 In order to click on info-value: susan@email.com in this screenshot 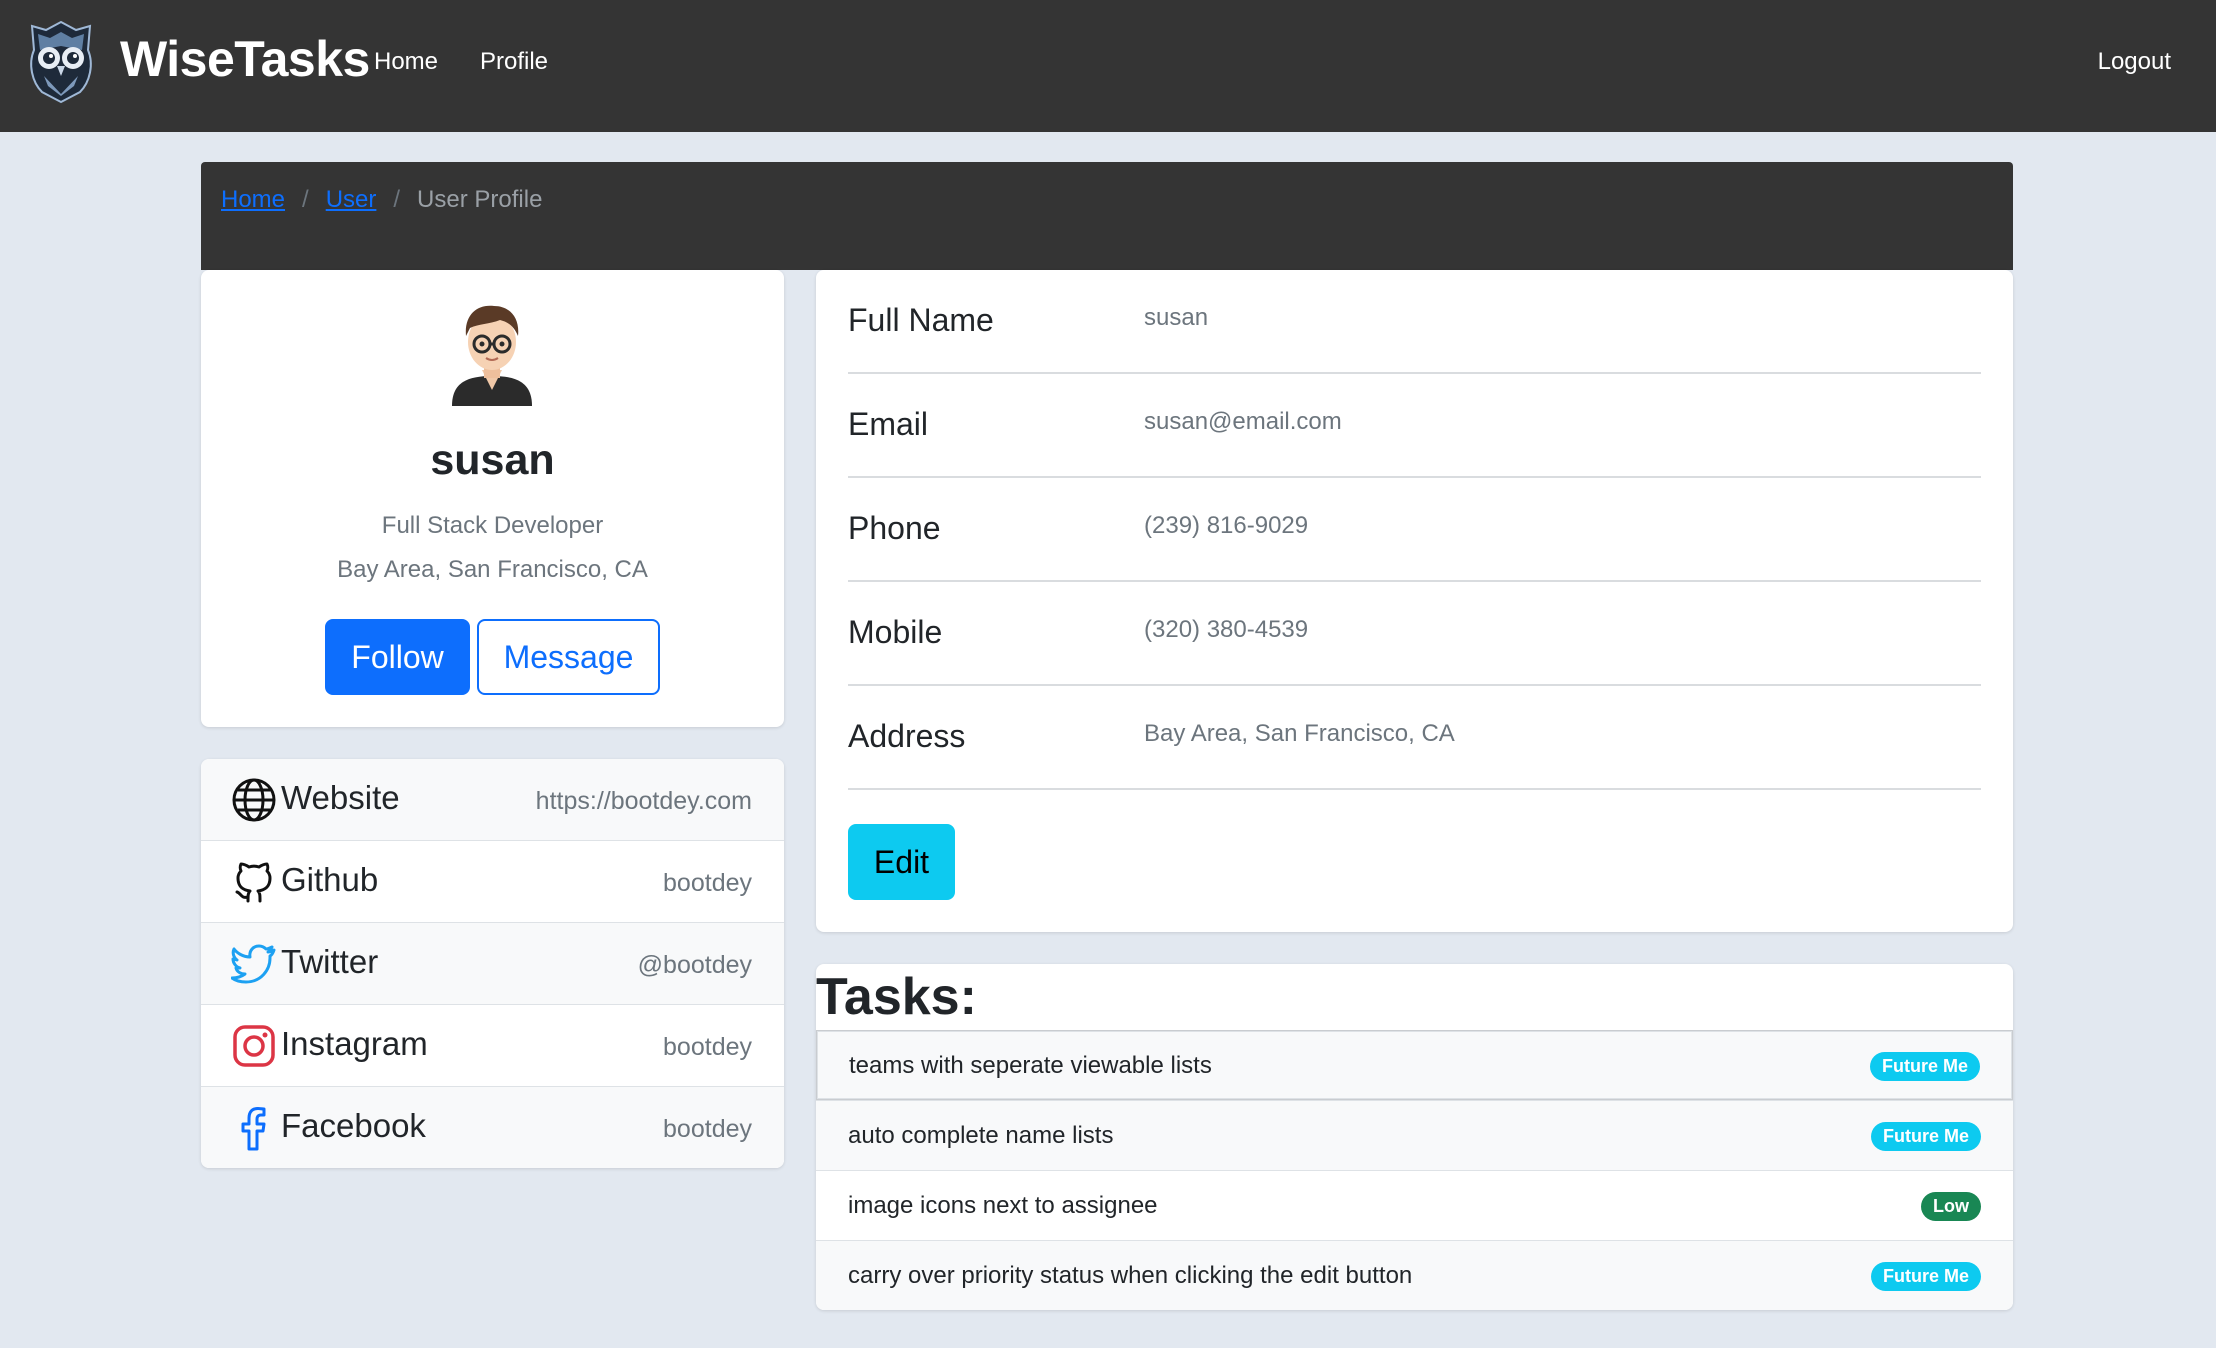, I will do `click(1243, 421)`.